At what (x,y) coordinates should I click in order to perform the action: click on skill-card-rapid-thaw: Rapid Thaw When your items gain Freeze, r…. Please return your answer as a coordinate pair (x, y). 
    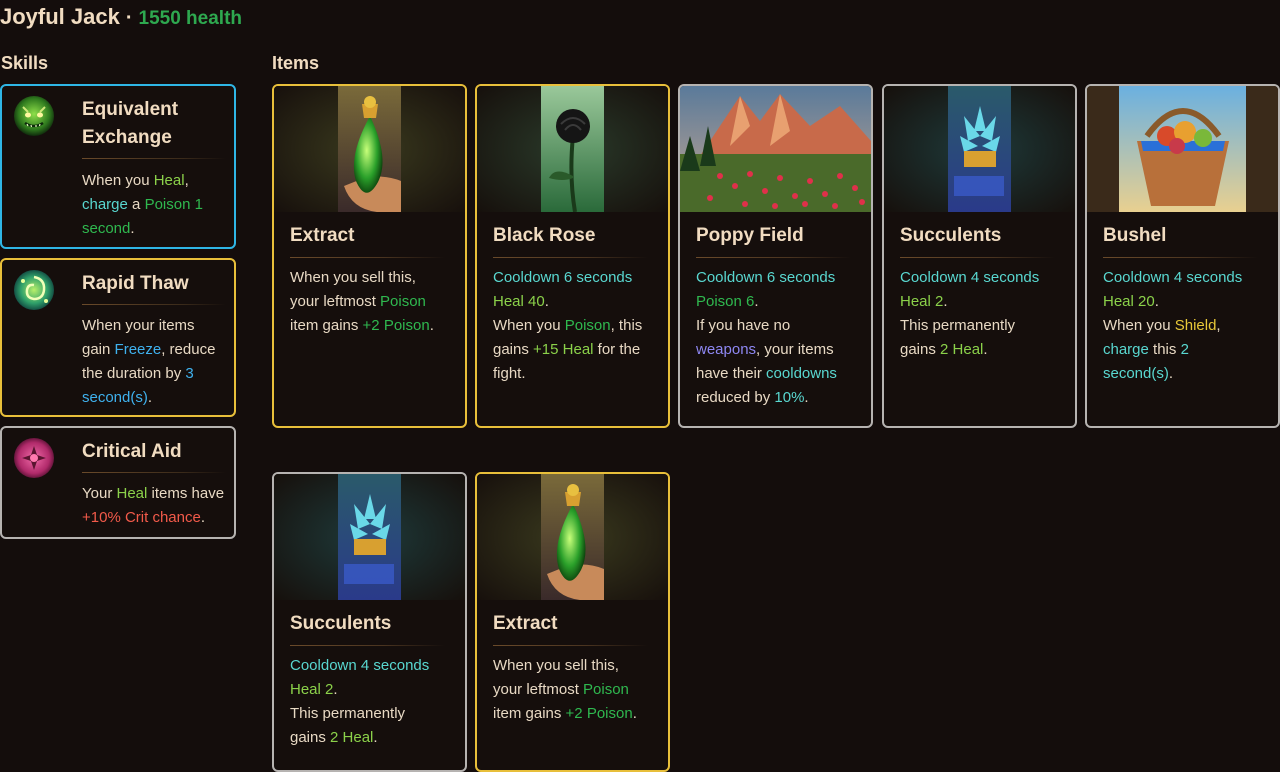
    Looking at the image, I should click on (118, 337).